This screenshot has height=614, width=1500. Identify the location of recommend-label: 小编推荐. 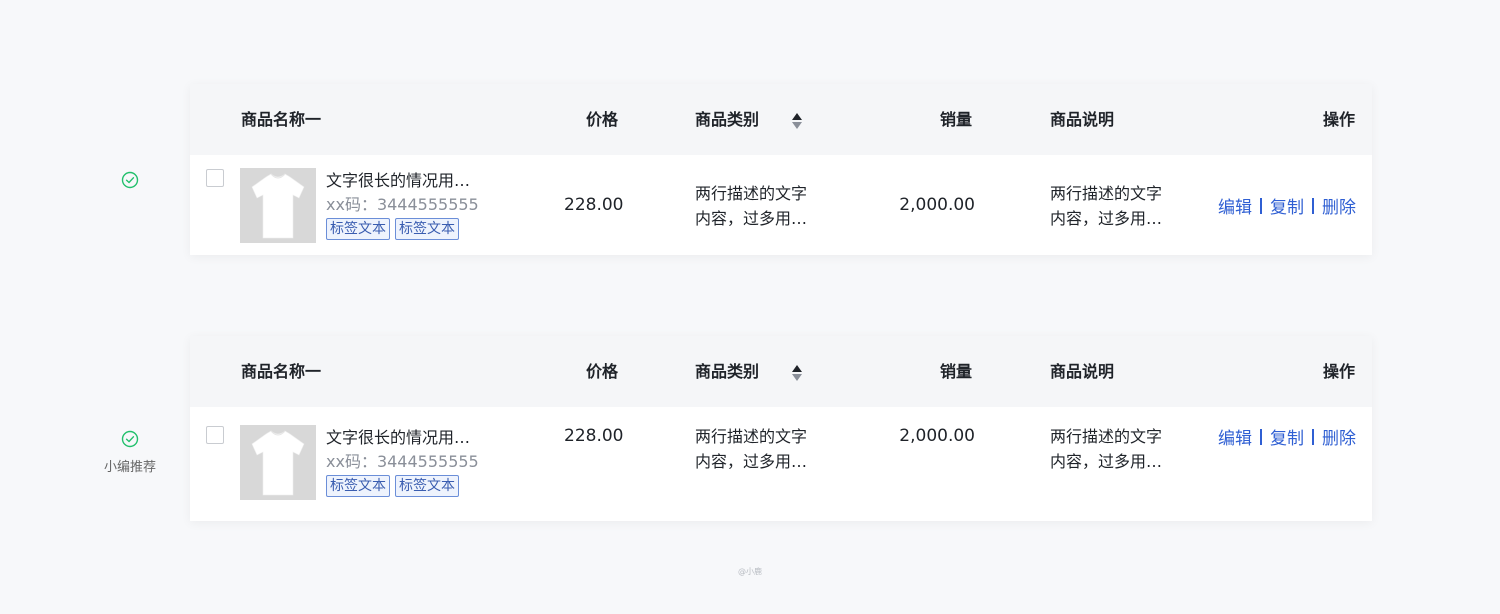
(129, 467).